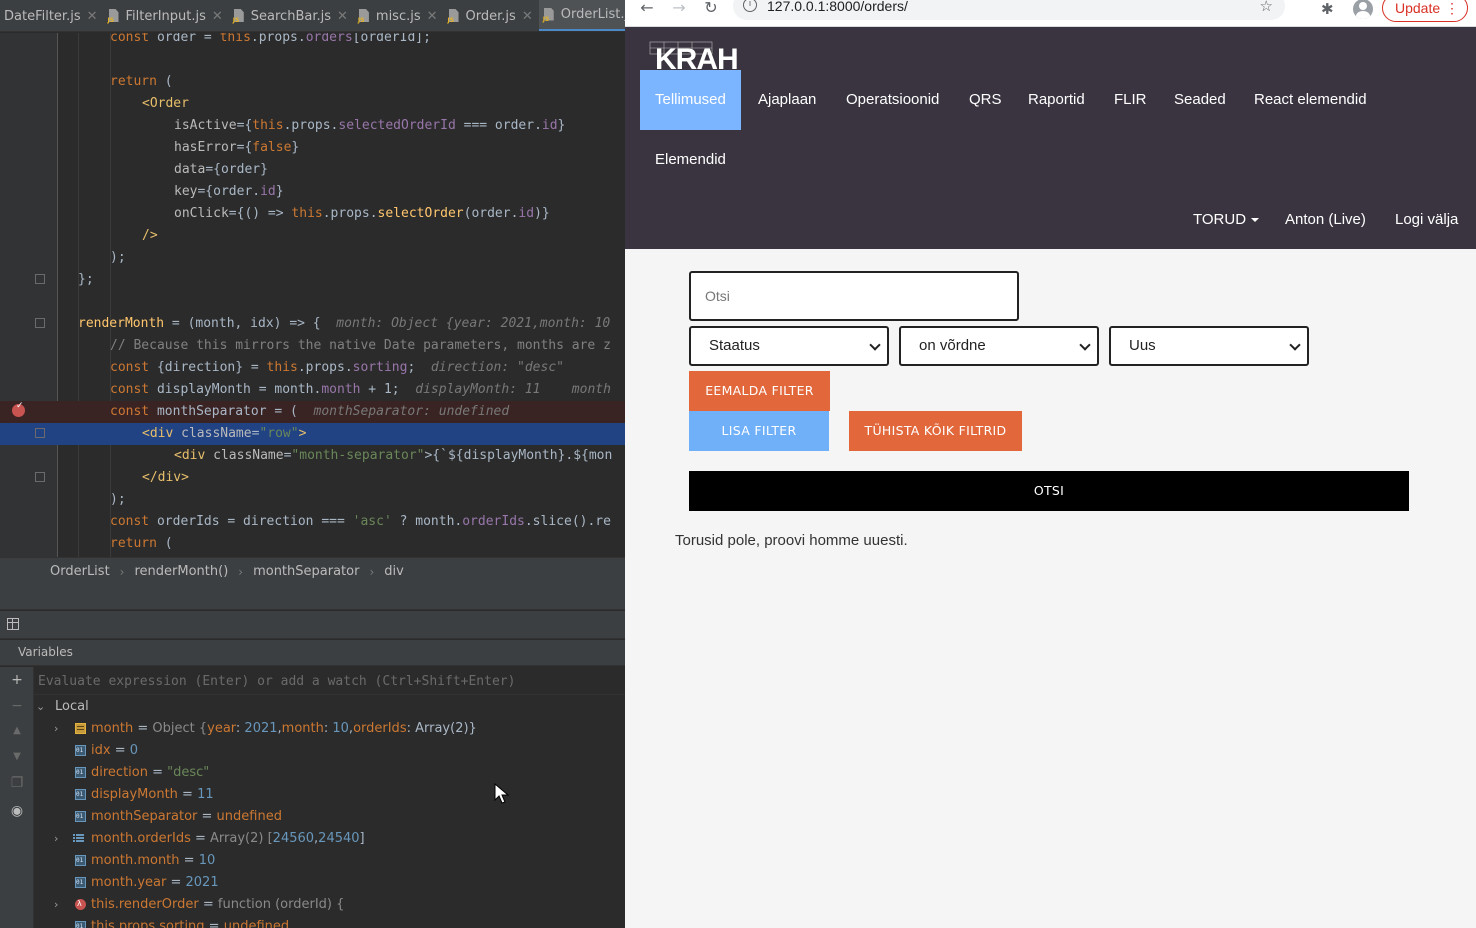 The width and height of the screenshot is (1476, 928). I want to click on tab-datefilter: DateFilter.js ✕, so click(52, 15).